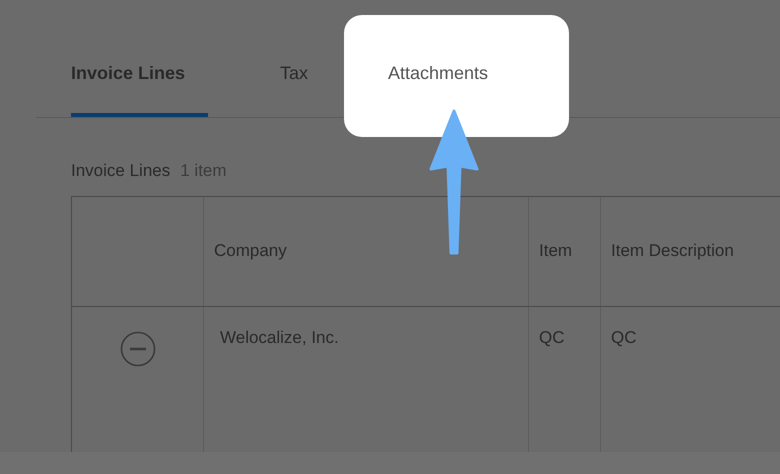  Describe the element at coordinates (454, 182) in the screenshot. I see `arrow-icon` at that location.